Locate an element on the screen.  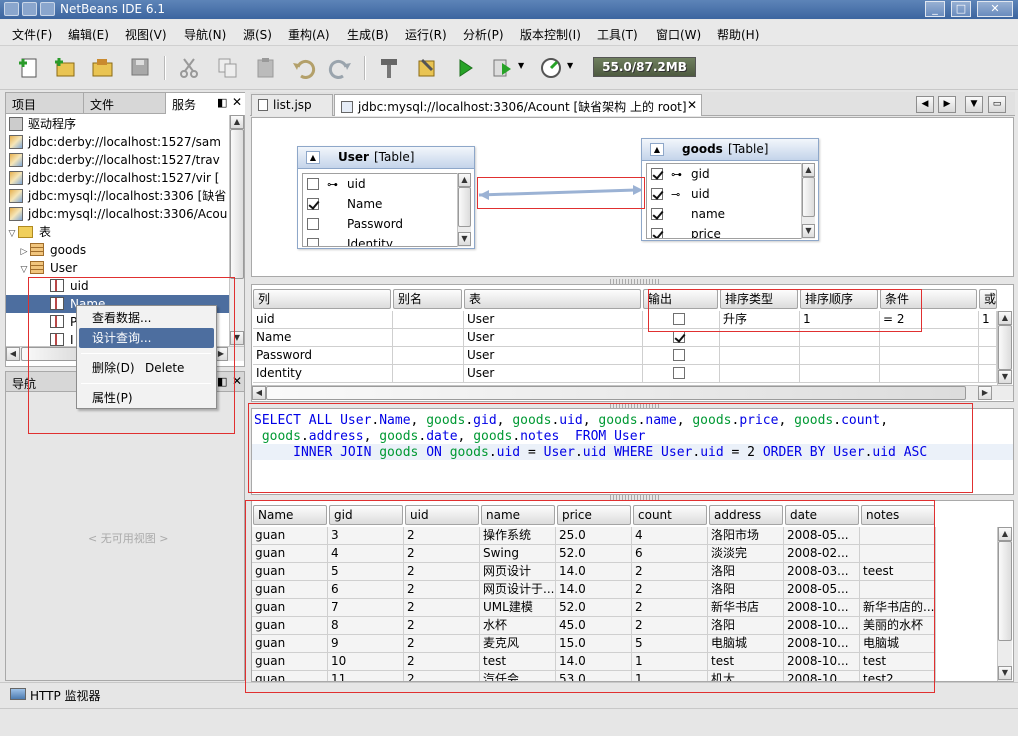
output-checkbox is located at coordinates (679, 373).